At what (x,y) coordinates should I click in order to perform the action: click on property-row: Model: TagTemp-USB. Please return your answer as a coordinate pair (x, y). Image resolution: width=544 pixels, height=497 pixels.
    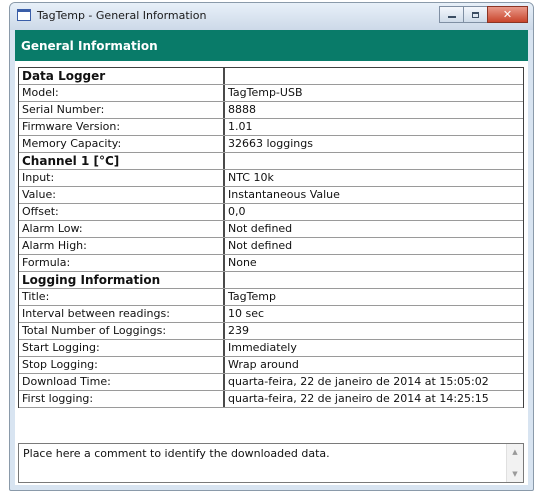
    Looking at the image, I should click on (271, 93).